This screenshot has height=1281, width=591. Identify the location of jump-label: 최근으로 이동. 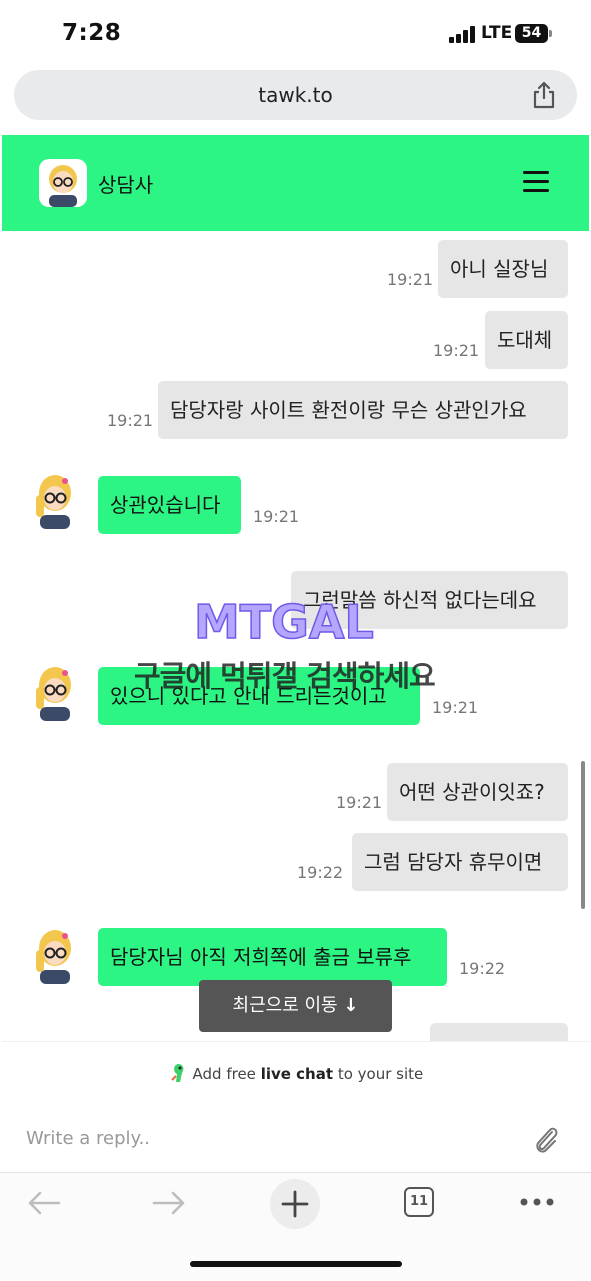
(285, 1005).